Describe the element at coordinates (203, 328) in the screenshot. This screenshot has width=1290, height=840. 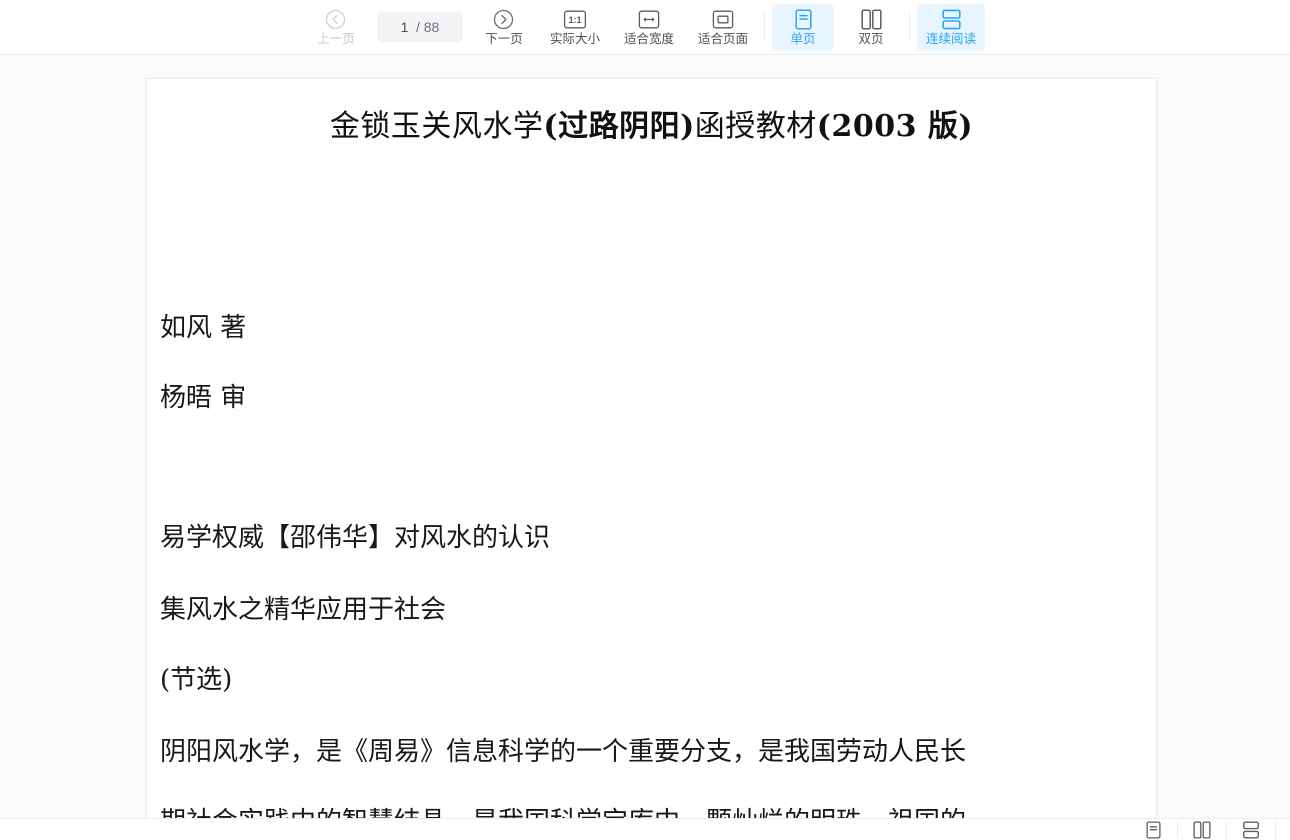
I see `author-line: 如风 著` at that location.